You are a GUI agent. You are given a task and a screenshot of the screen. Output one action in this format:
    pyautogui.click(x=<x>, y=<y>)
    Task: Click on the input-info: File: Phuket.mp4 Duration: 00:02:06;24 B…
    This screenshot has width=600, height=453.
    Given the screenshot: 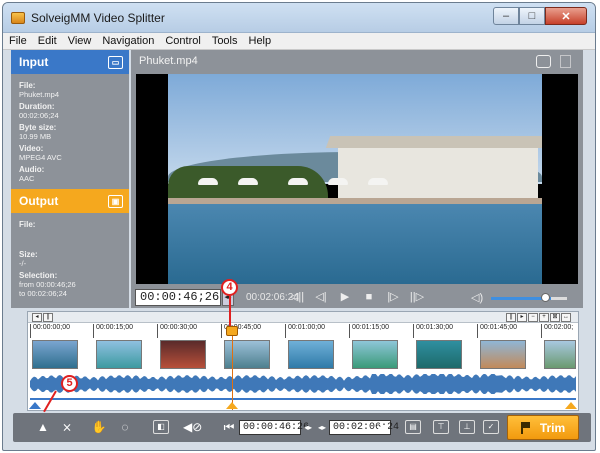 What is the action you would take?
    pyautogui.click(x=70, y=130)
    